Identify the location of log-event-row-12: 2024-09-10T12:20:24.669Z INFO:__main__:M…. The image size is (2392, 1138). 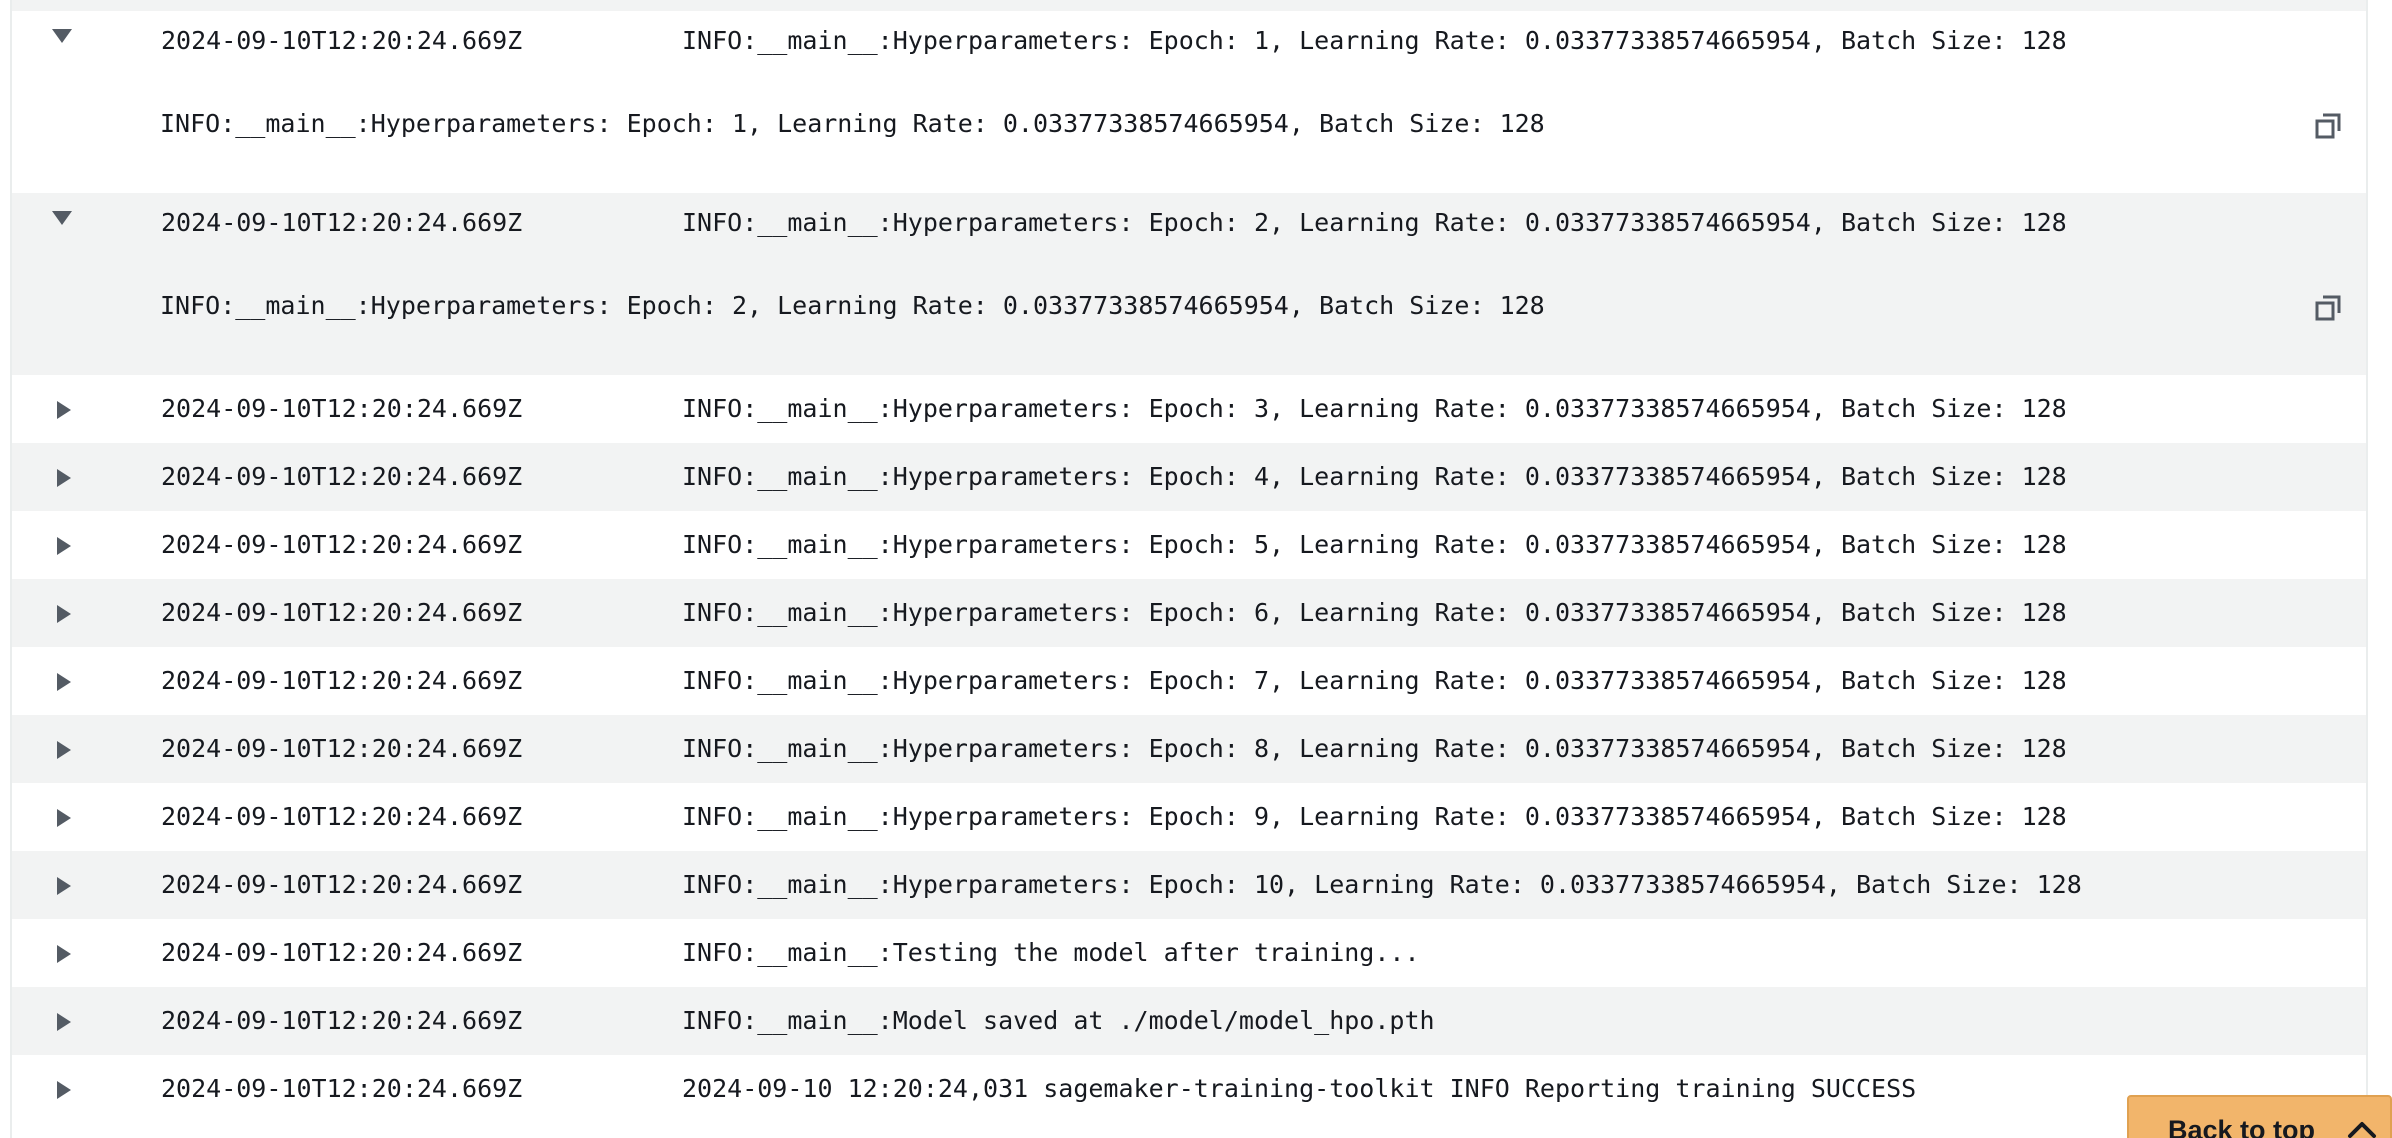
(1189, 1021).